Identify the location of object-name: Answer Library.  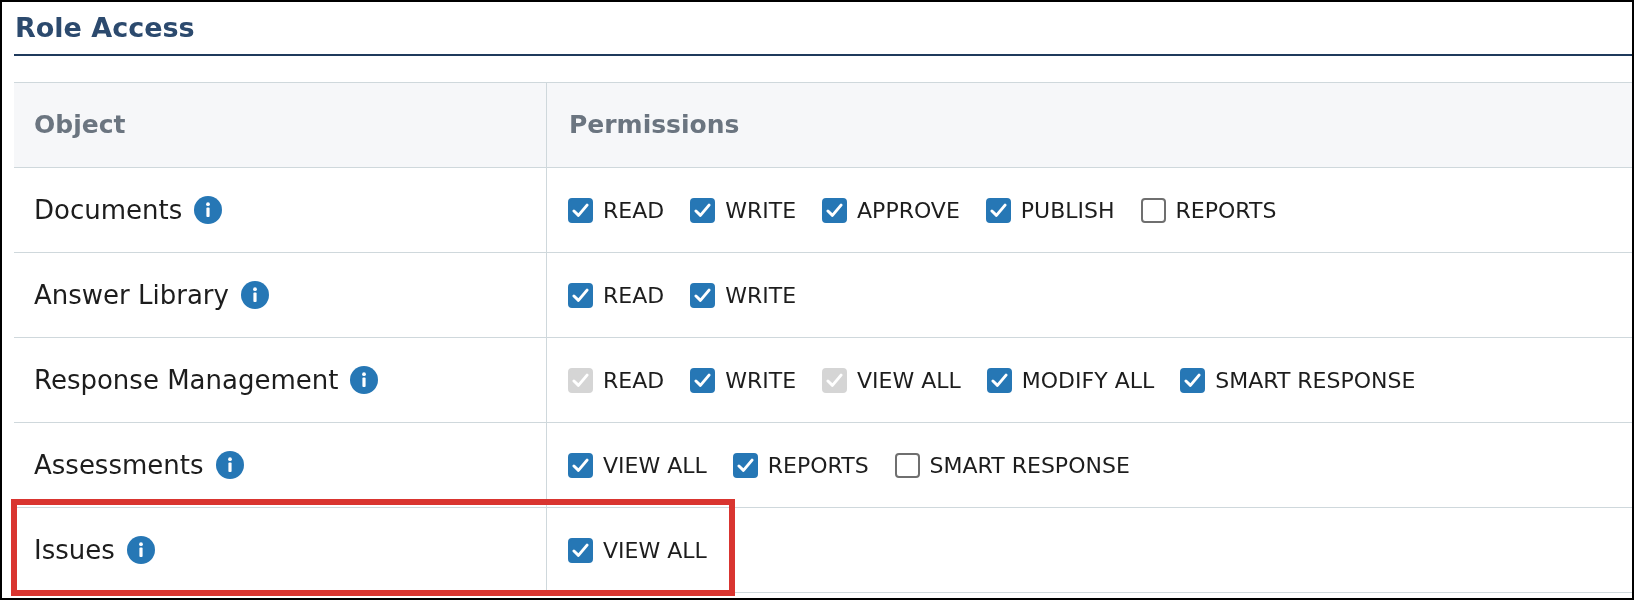
(131, 295).